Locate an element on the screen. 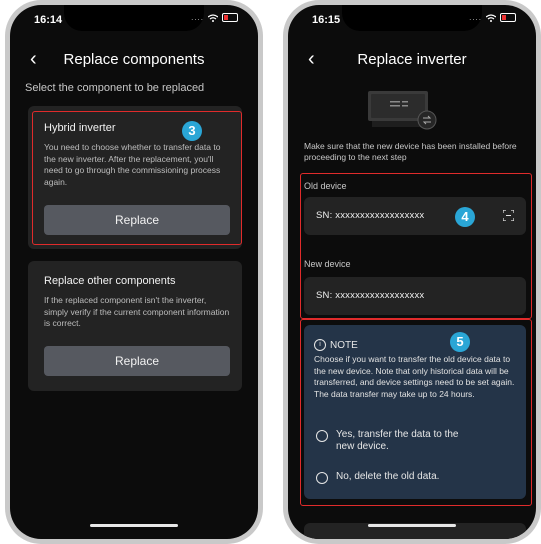  status-time: 16:14 is located at coordinates (48, 20).